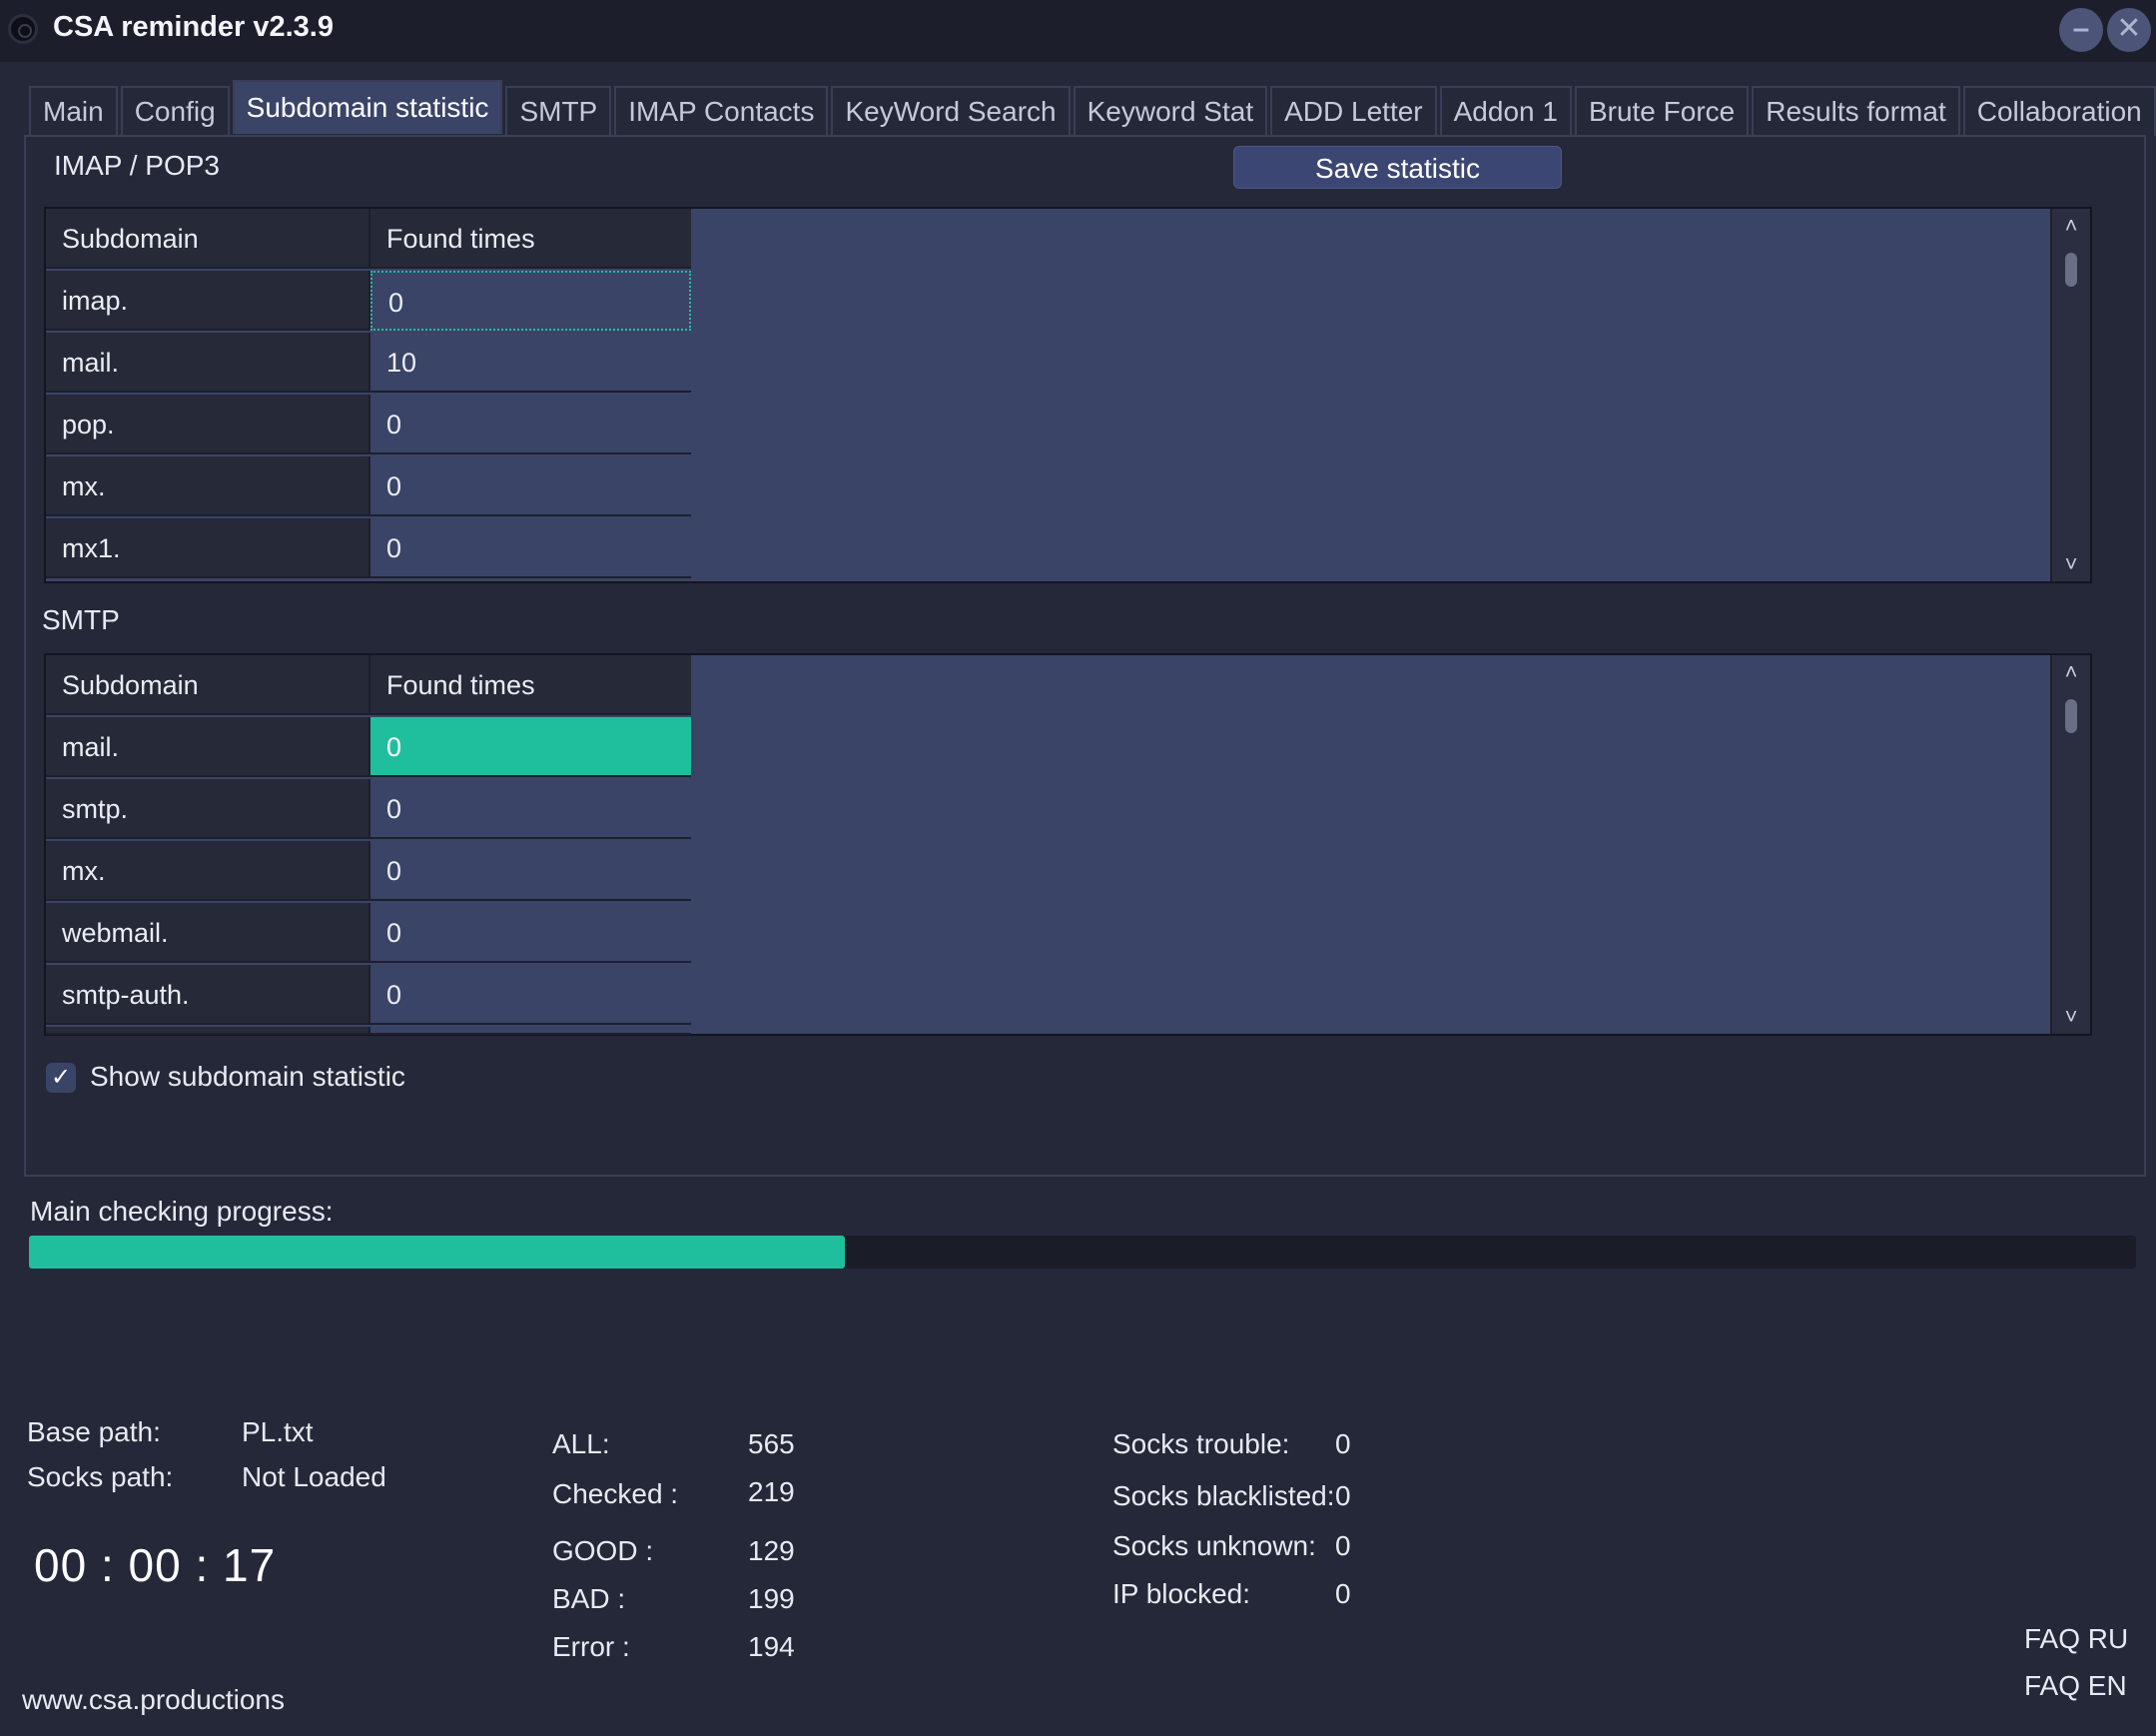 This screenshot has height=1736, width=2156. I want to click on show-subdomain-statistic-checkbox: ✓, so click(61, 1078).